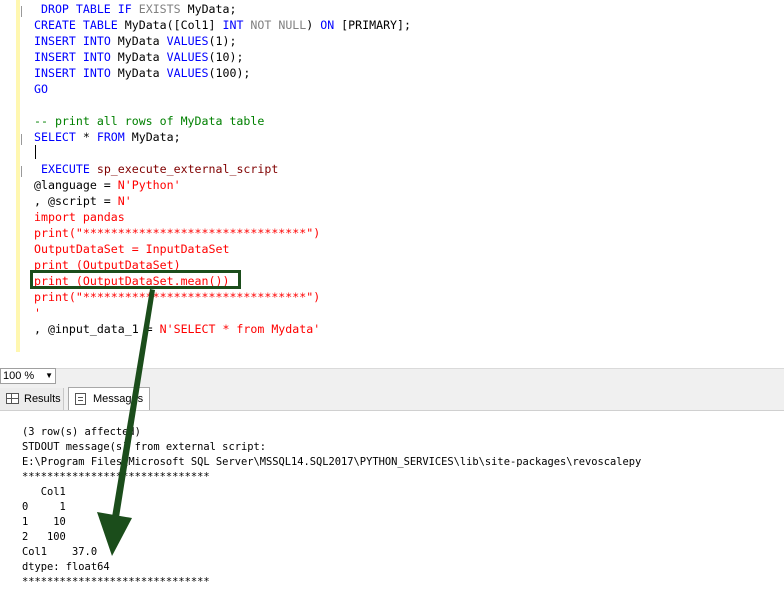 The height and width of the screenshot is (606, 784). I want to click on code-line: INSERT INTO MyData VALUES(10);, so click(222, 57).